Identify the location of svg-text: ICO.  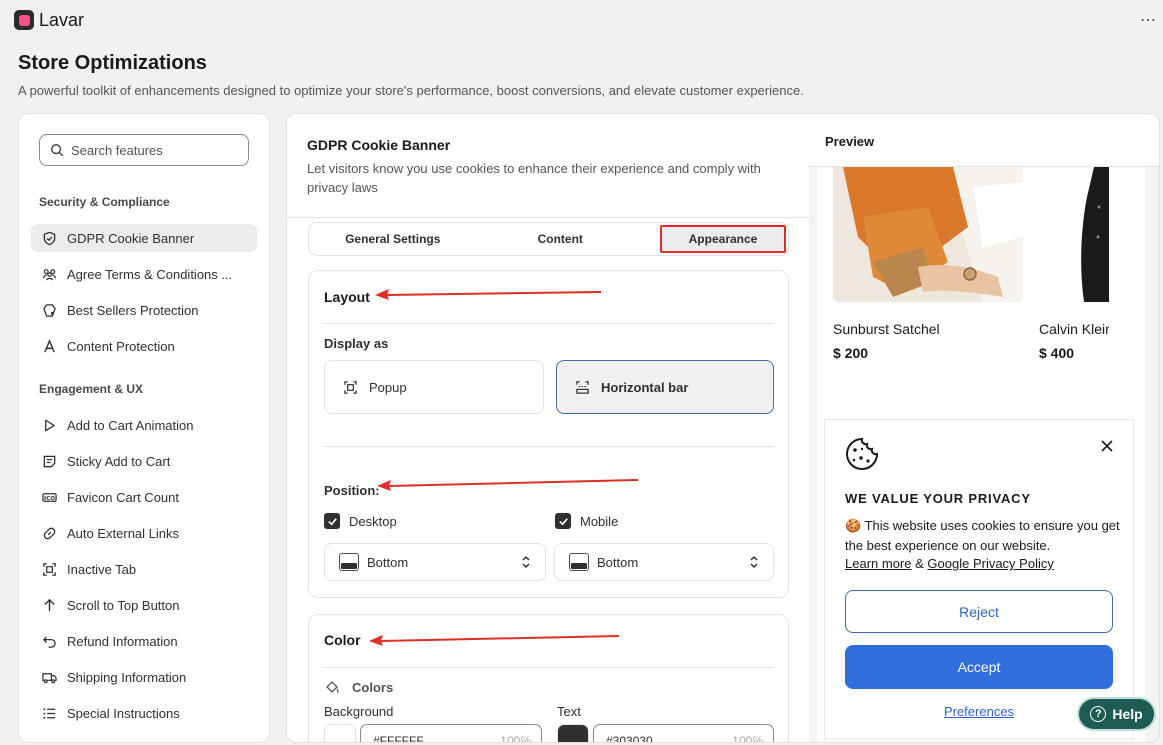
(49, 498).